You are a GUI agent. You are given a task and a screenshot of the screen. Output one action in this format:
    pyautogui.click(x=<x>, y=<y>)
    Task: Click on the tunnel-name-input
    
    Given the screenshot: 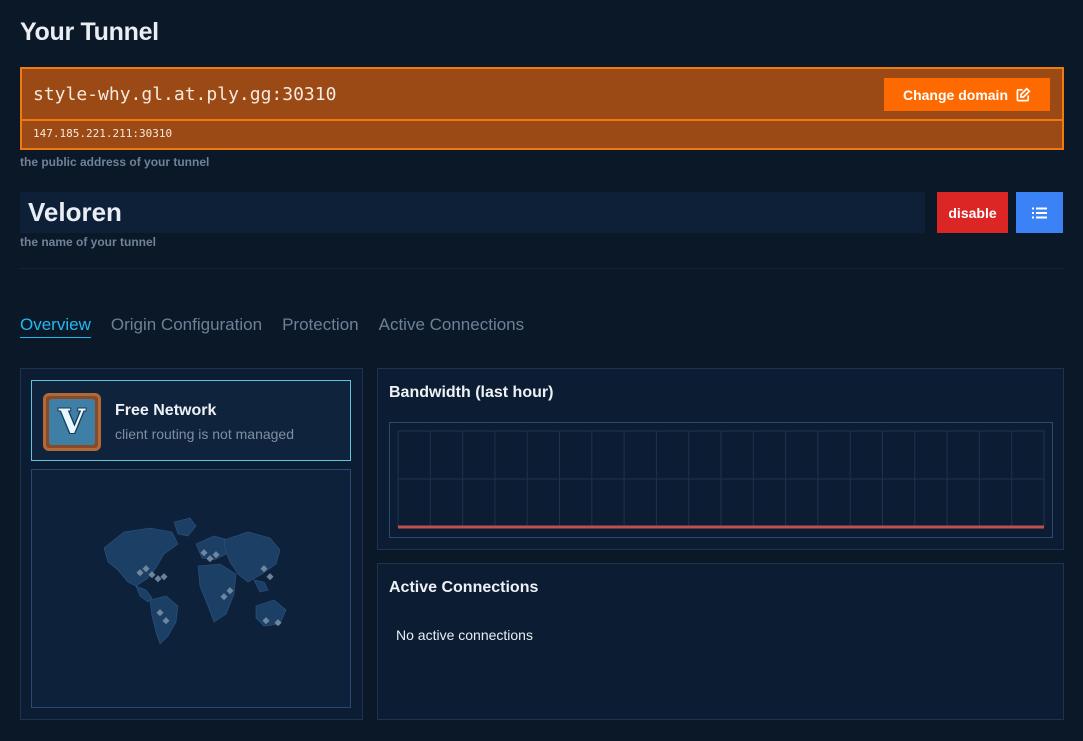 What is the action you would take?
    pyautogui.click(x=472, y=212)
    